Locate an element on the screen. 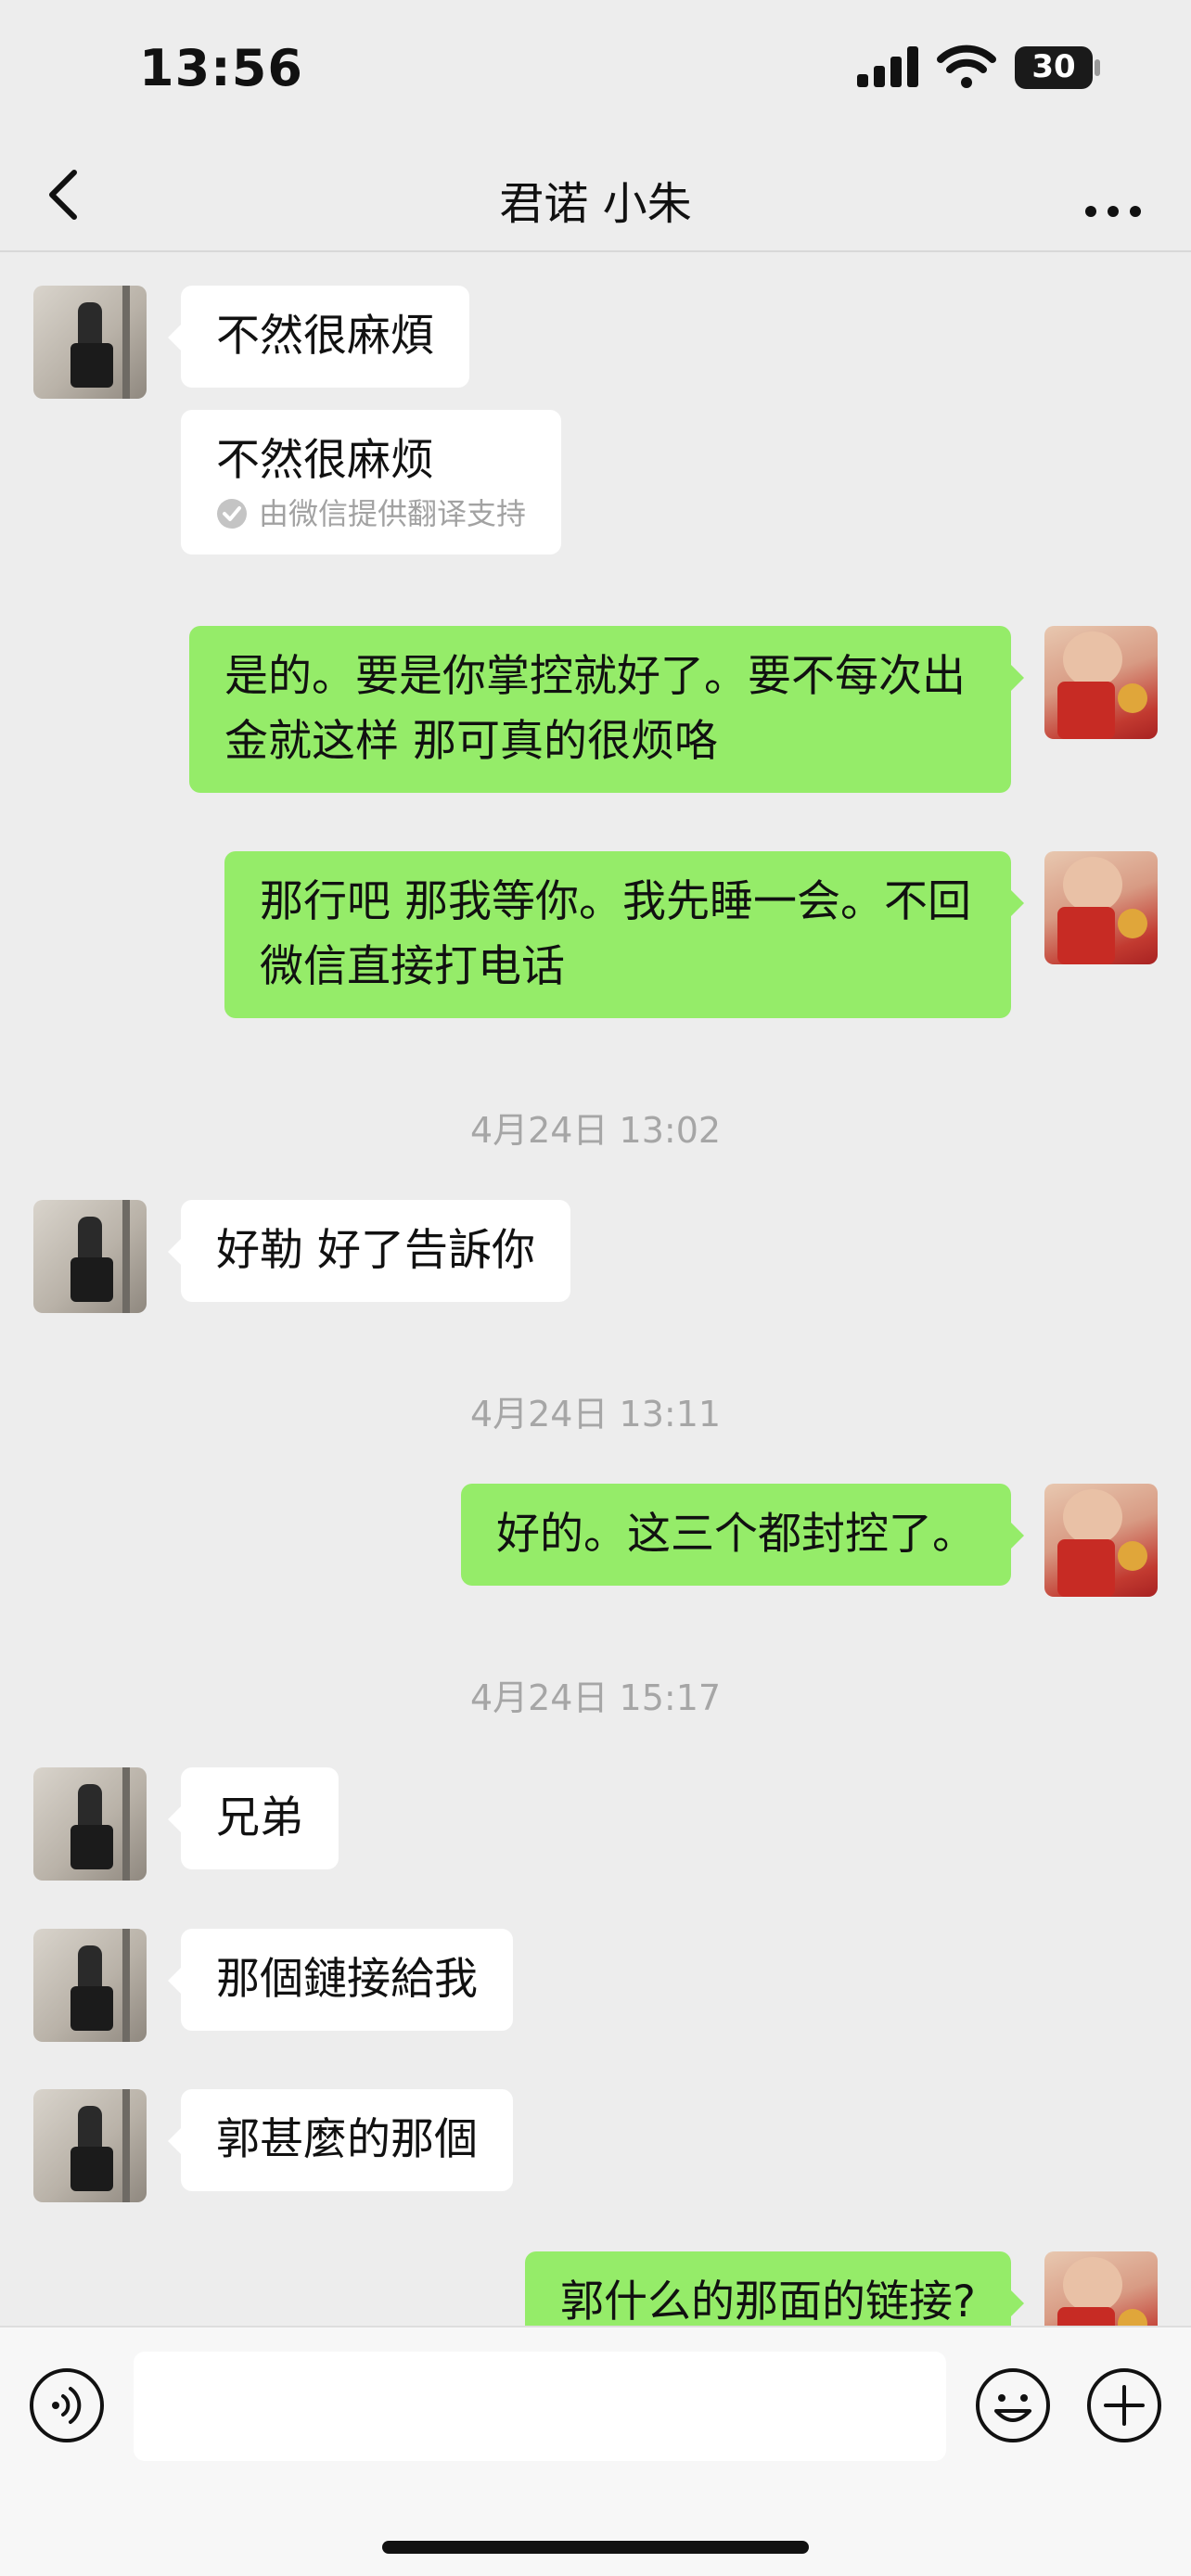 Image resolution: width=1191 pixels, height=2576 pixels. timestamp: 4月24日 13:11 is located at coordinates (595, 1414).